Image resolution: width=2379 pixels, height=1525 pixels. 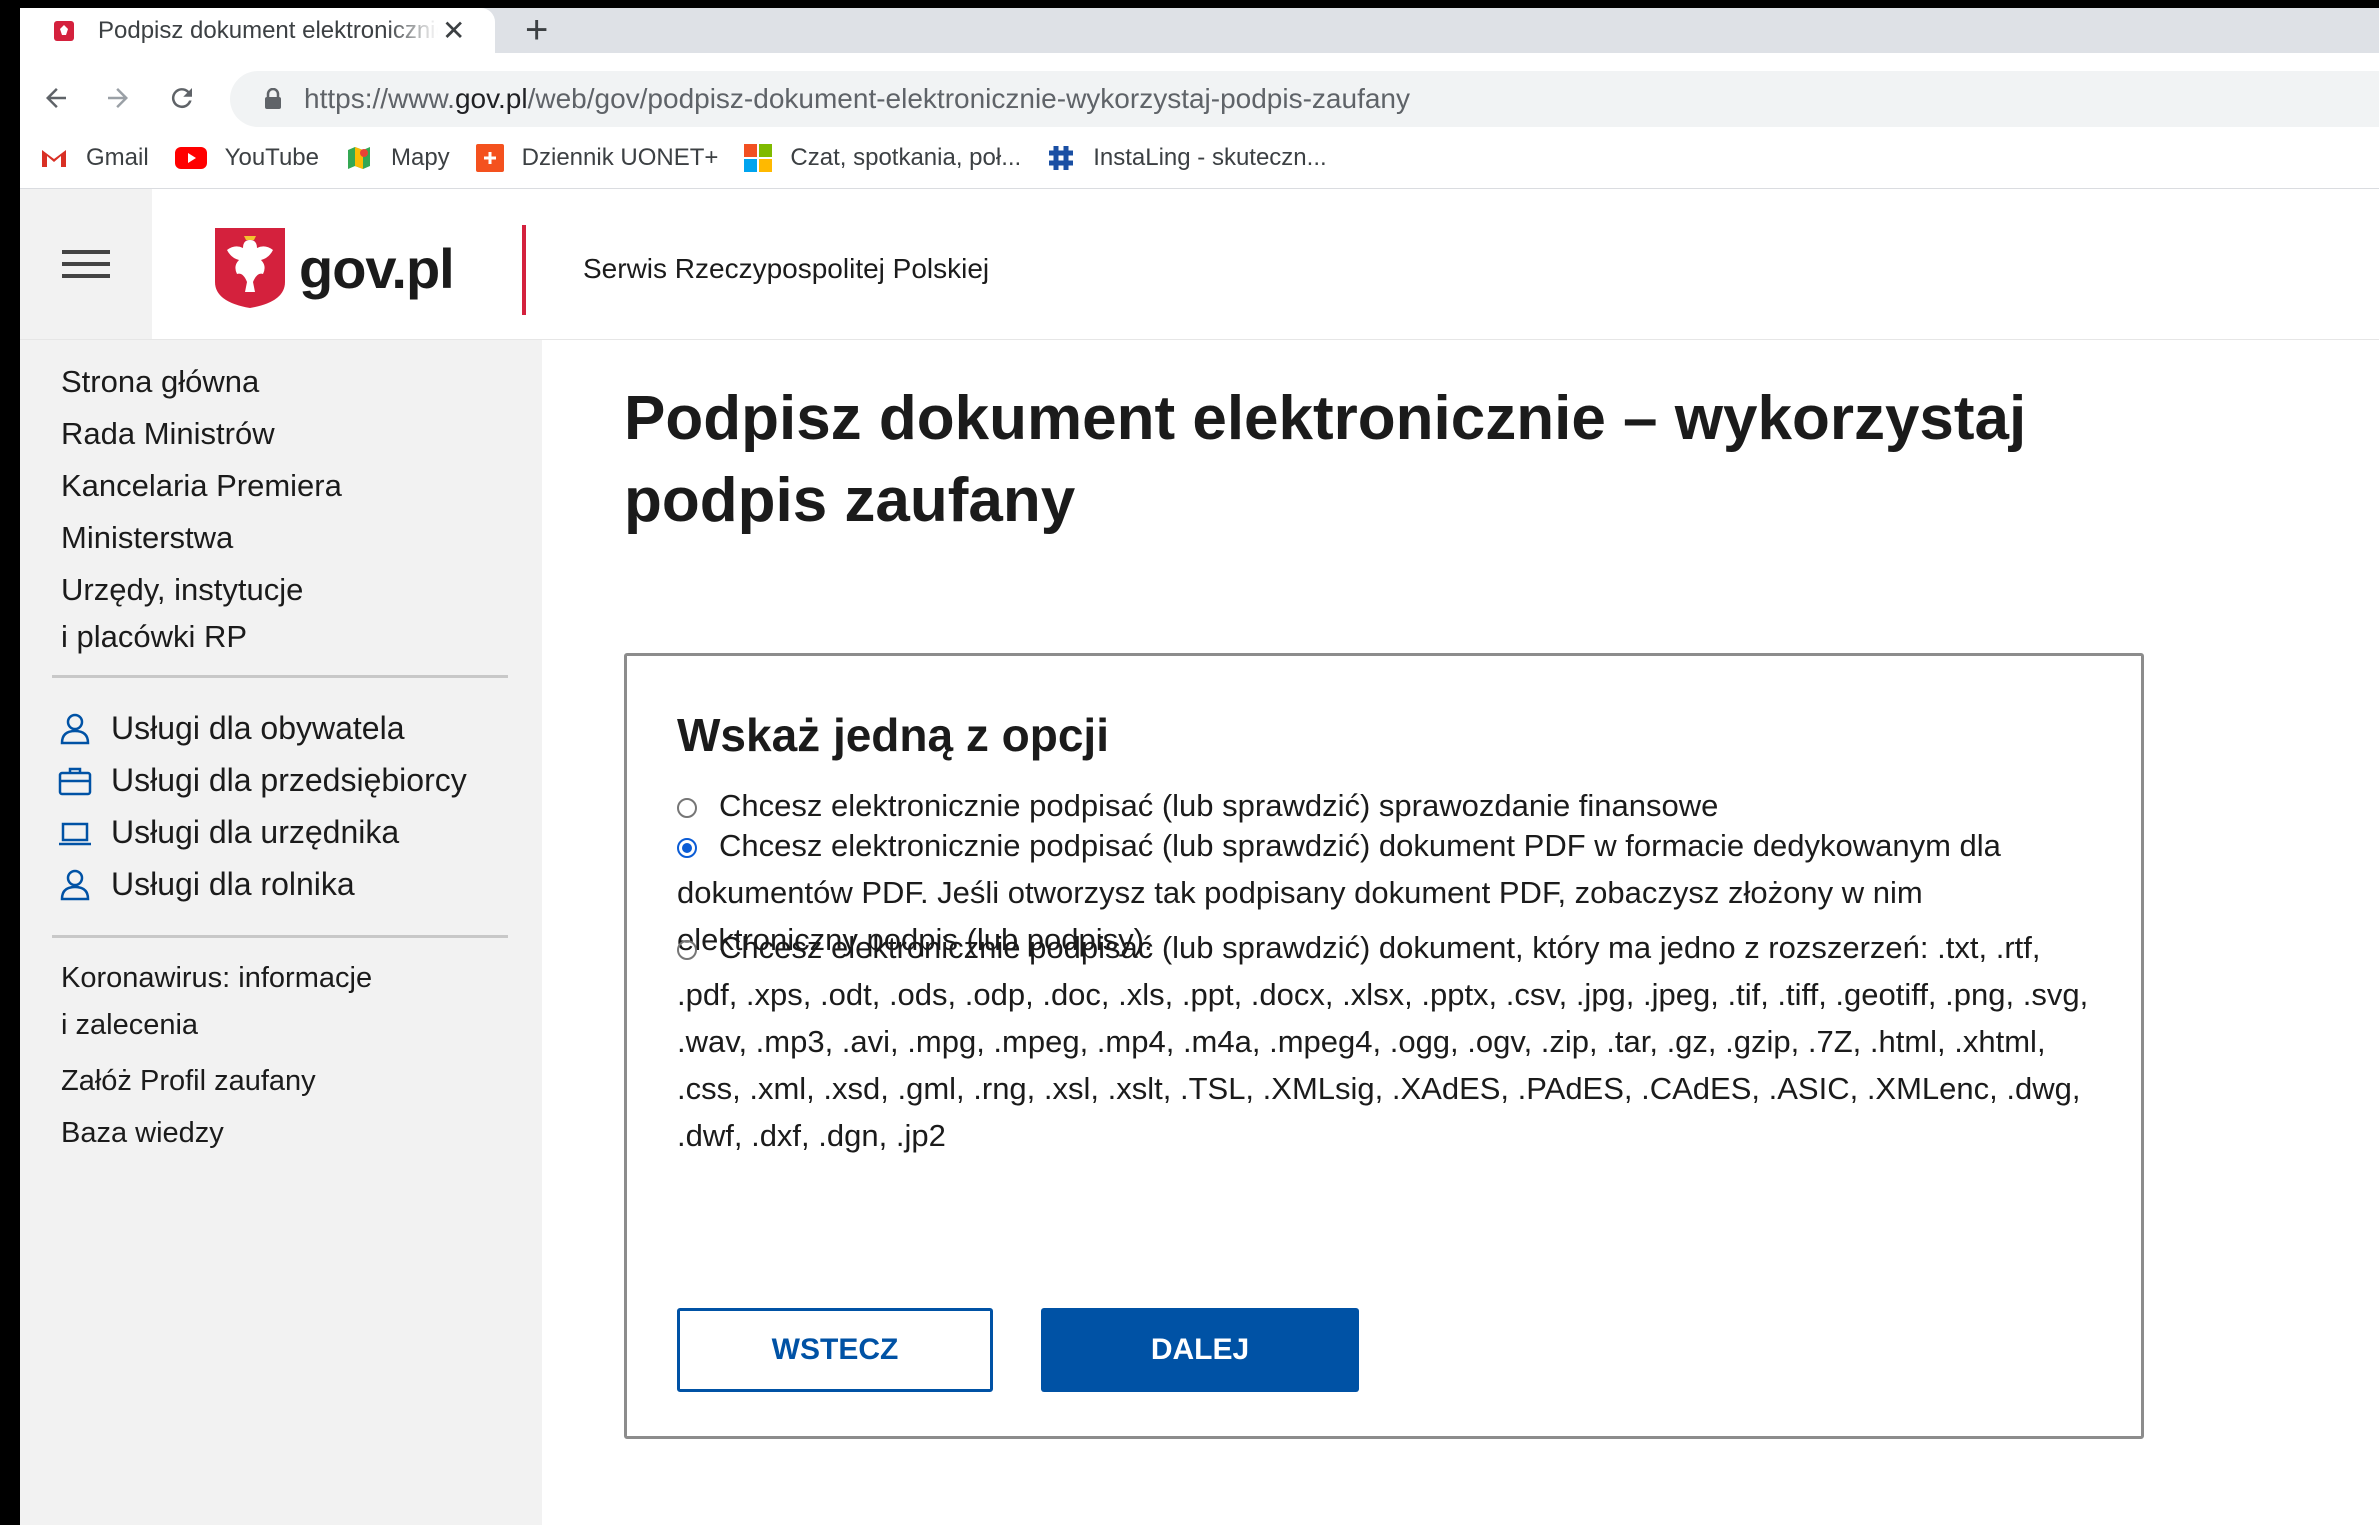 I want to click on sidebar-item-coronavirus: Koronawirus: informacje i zalecenia, so click(x=216, y=1002).